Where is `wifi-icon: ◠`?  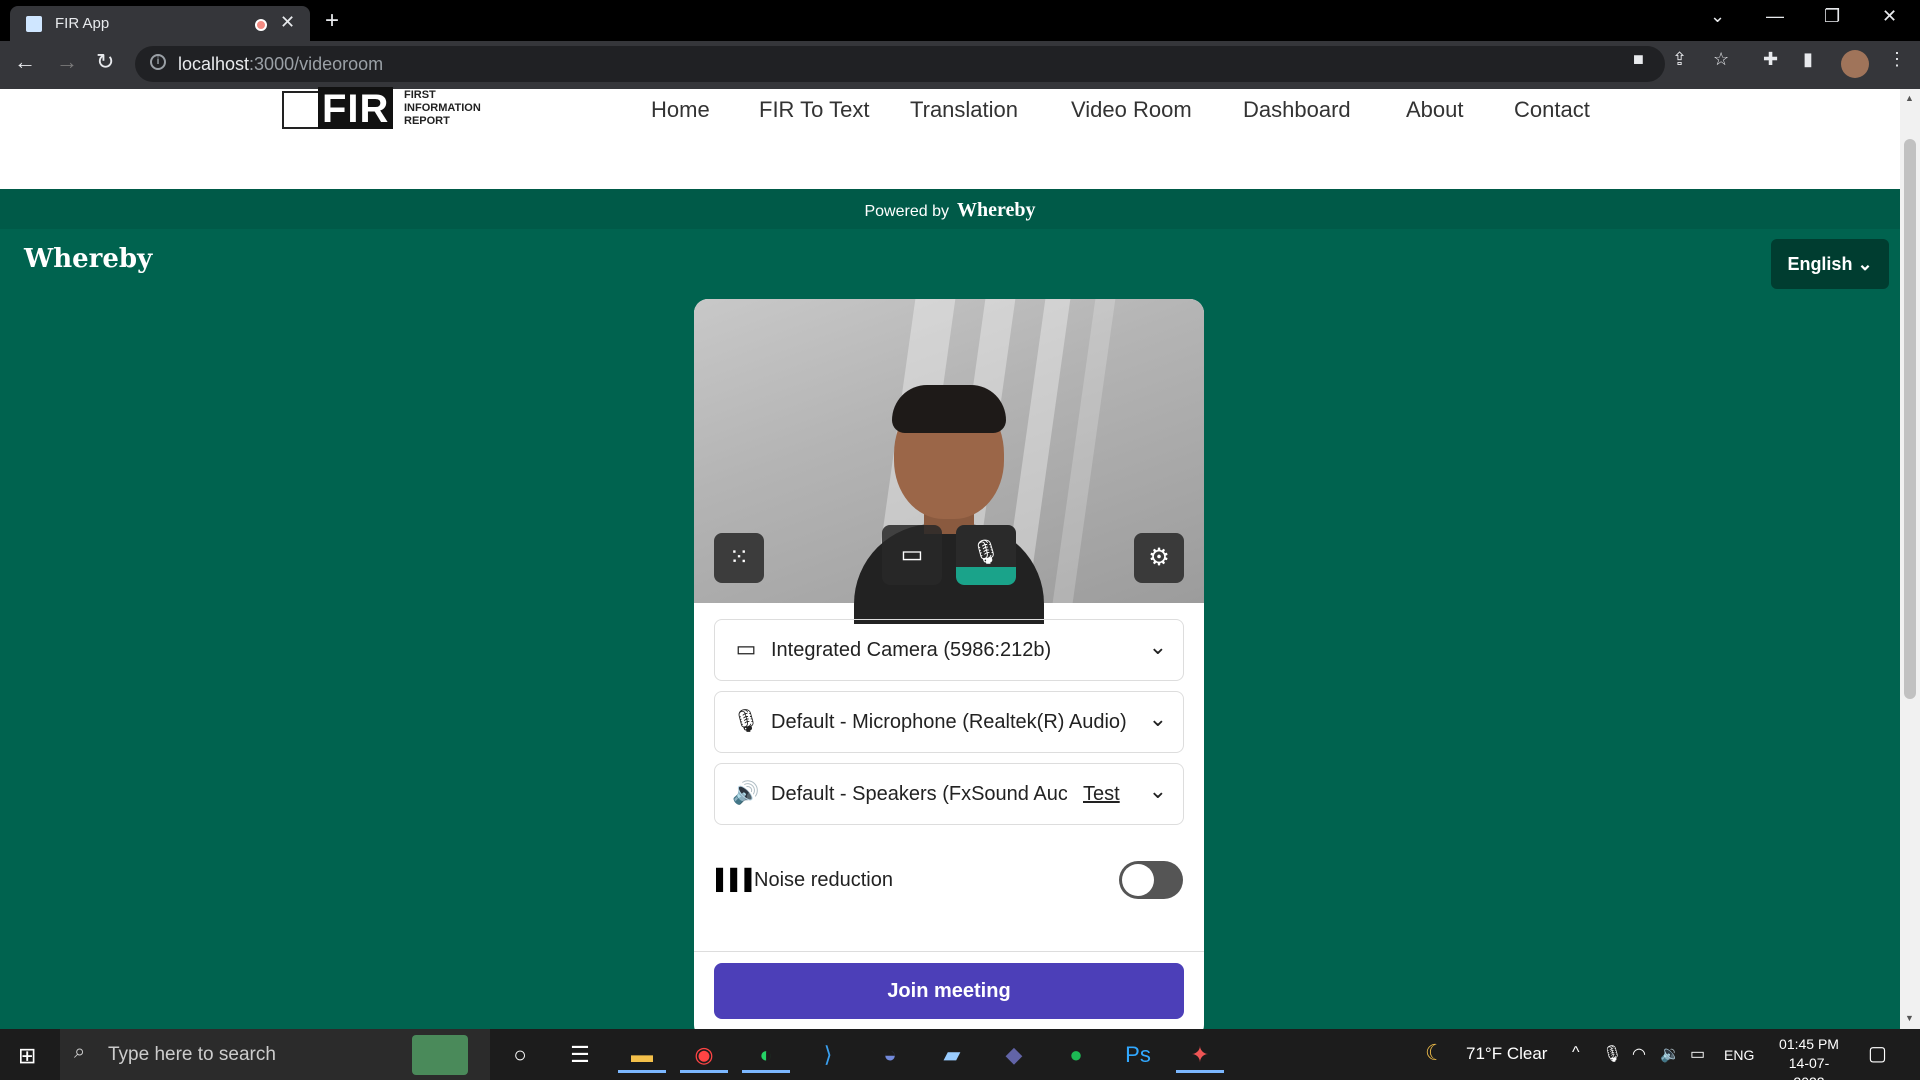 wifi-icon: ◠ is located at coordinates (1639, 1054).